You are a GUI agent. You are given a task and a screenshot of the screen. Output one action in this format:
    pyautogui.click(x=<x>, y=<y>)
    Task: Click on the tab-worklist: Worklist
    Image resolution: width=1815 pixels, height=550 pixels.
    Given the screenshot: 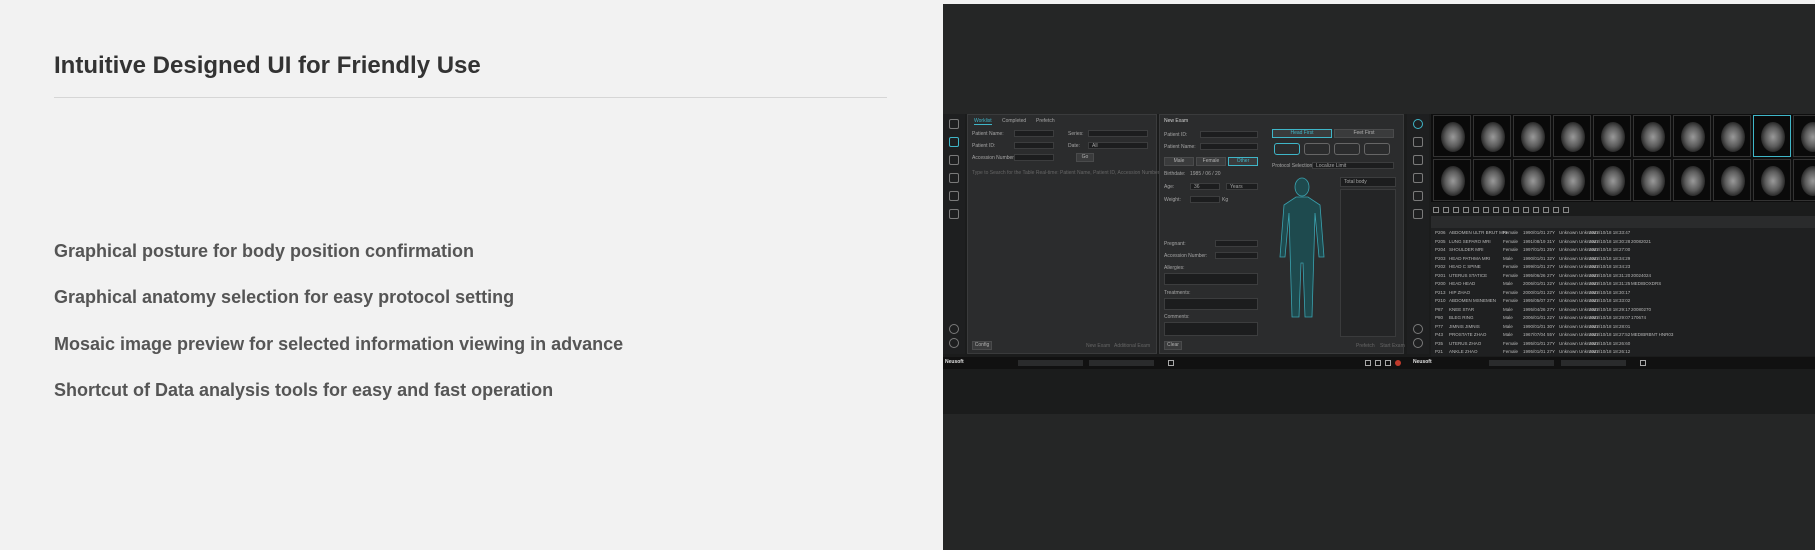 What is the action you would take?
    pyautogui.click(x=983, y=121)
    